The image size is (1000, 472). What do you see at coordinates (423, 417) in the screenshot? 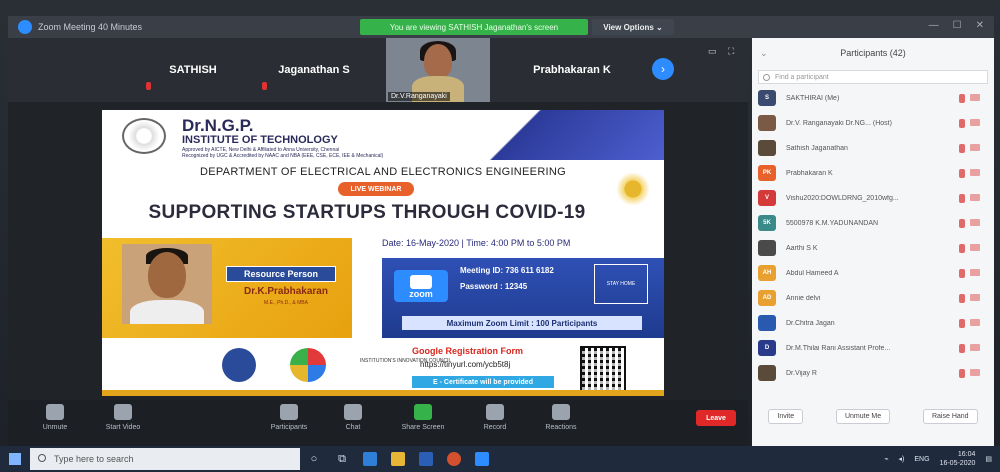
I see `share-screen-button: Share Screen` at bounding box center [423, 417].